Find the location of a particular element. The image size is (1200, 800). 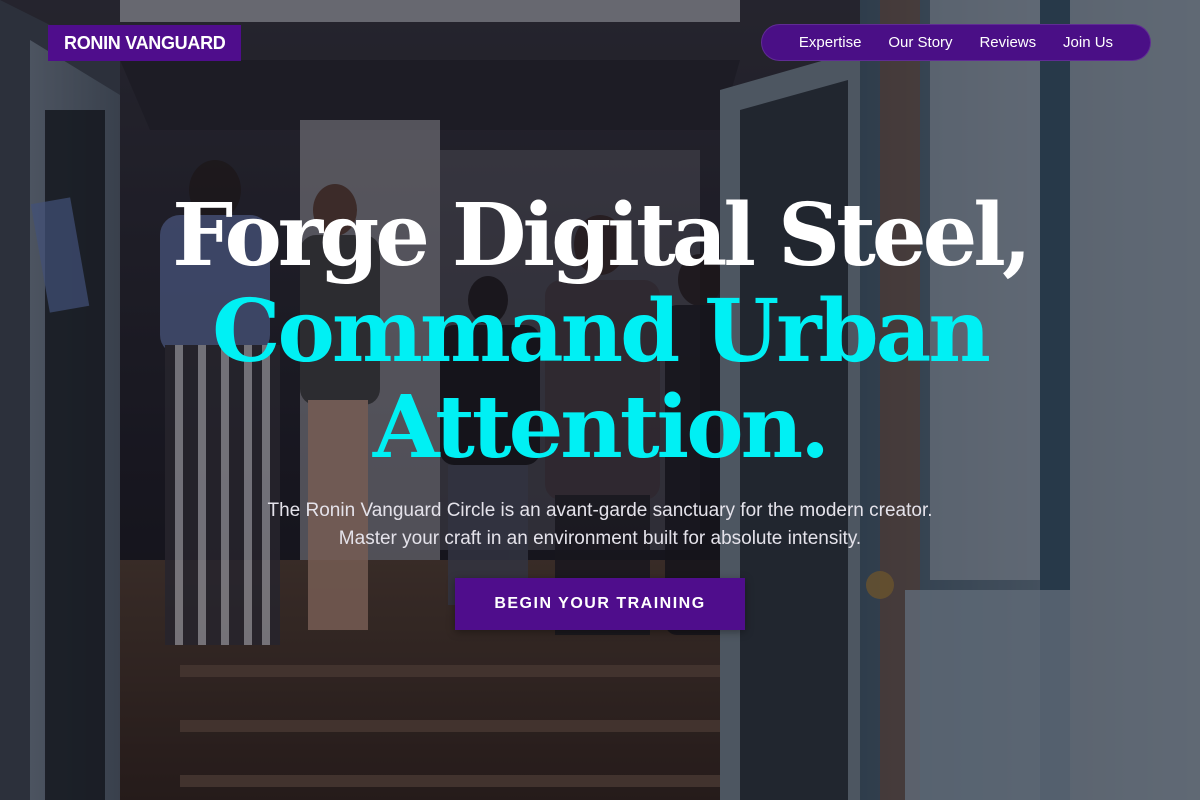

headline-line-2: Command Urban is located at coordinates (601, 331).